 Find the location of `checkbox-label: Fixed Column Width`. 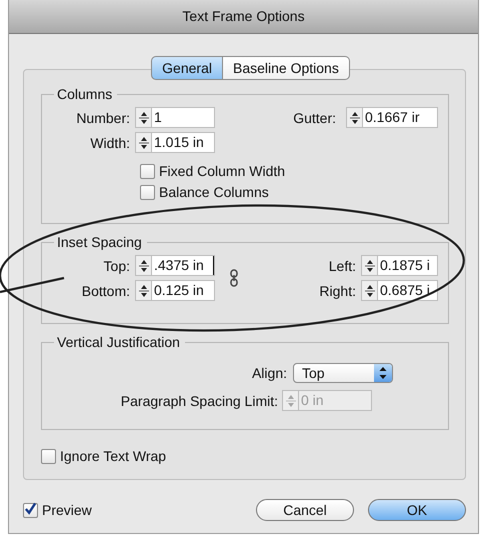

checkbox-label: Fixed Column Width is located at coordinates (222, 171).